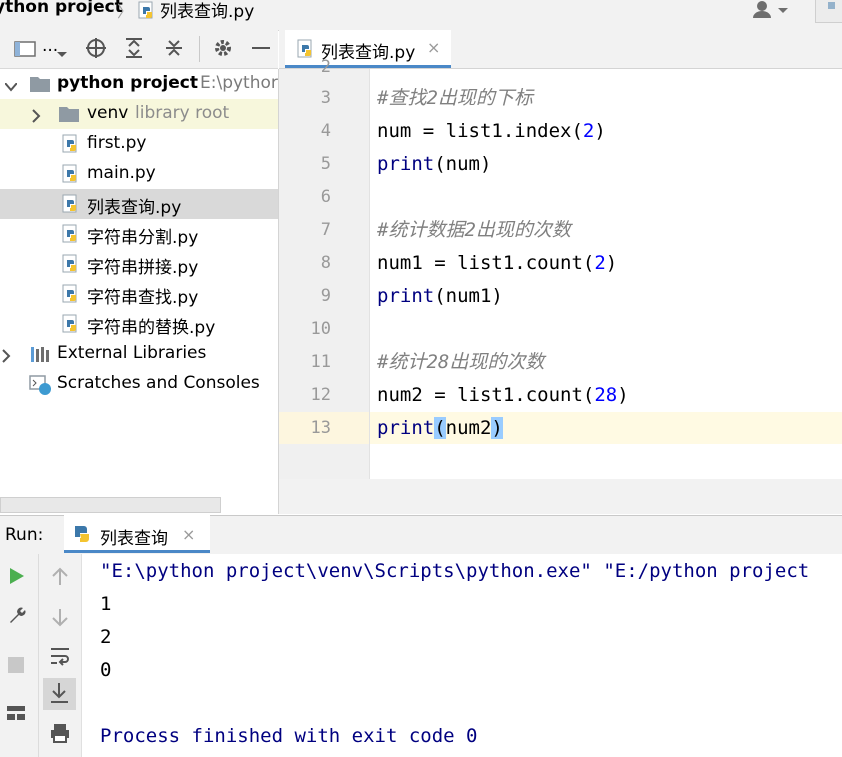 The image size is (842, 757). What do you see at coordinates (368, 53) in the screenshot?
I see `tab-label: 列表查询.py` at bounding box center [368, 53].